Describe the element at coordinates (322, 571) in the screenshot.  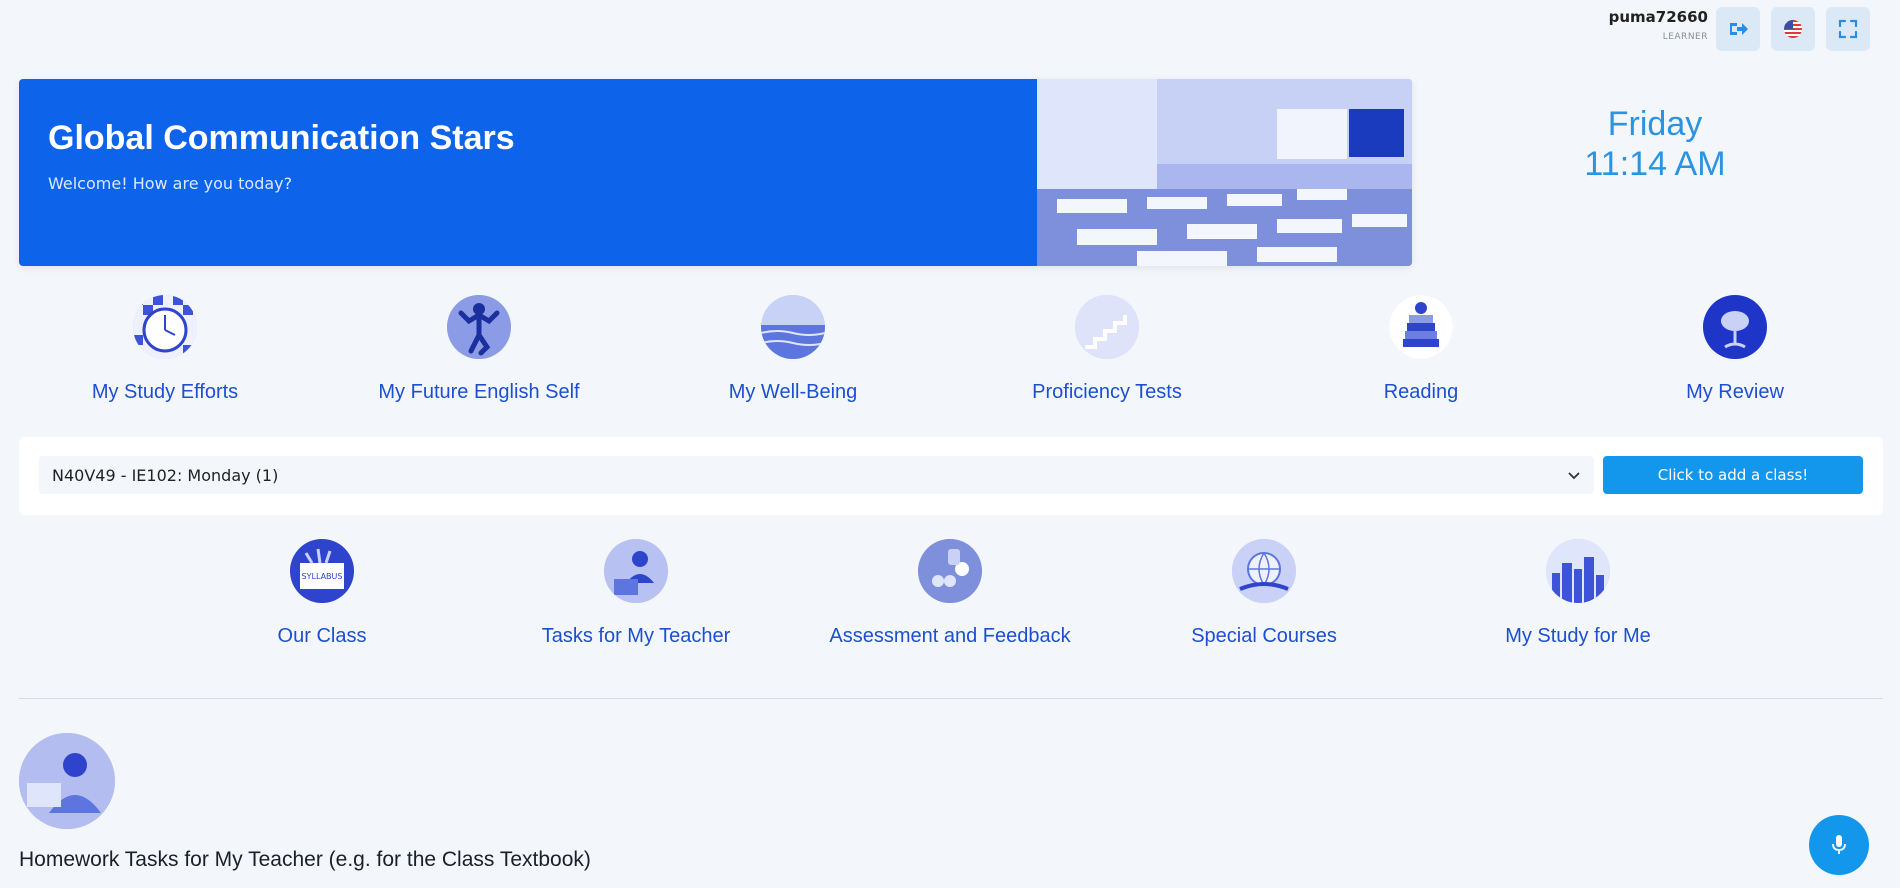
I see `syllabus-icon: SYLLABUS` at that location.